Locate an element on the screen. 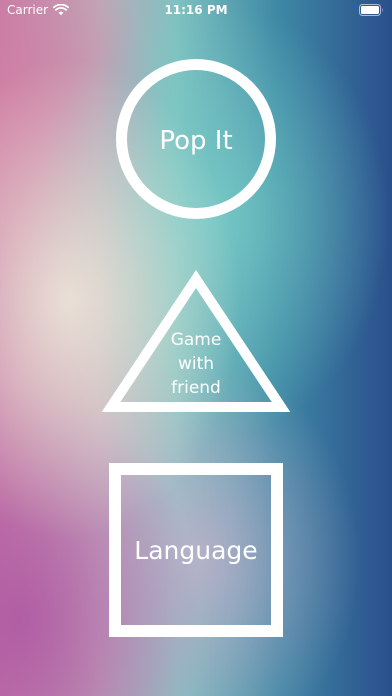 This screenshot has width=392, height=696. battery-icon is located at coordinates (371, 10).